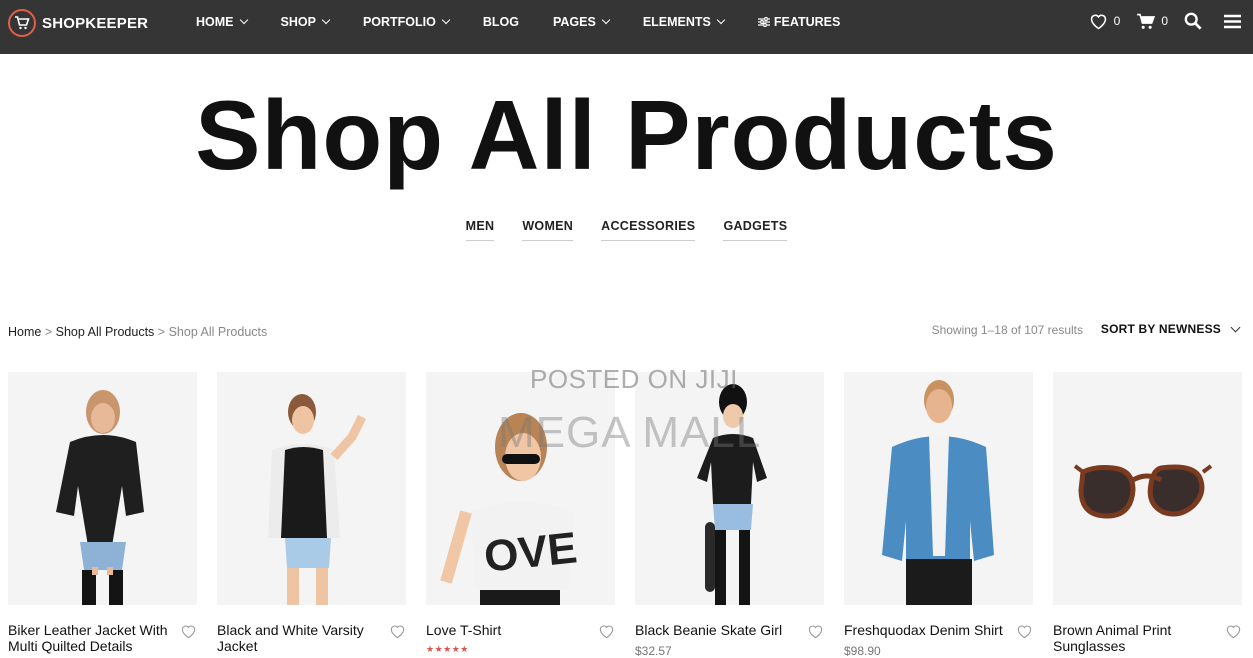 The height and width of the screenshot is (658, 1253). Describe the element at coordinates (105, 332) in the screenshot. I see `breadcrumb-section: Shop All Products` at that location.